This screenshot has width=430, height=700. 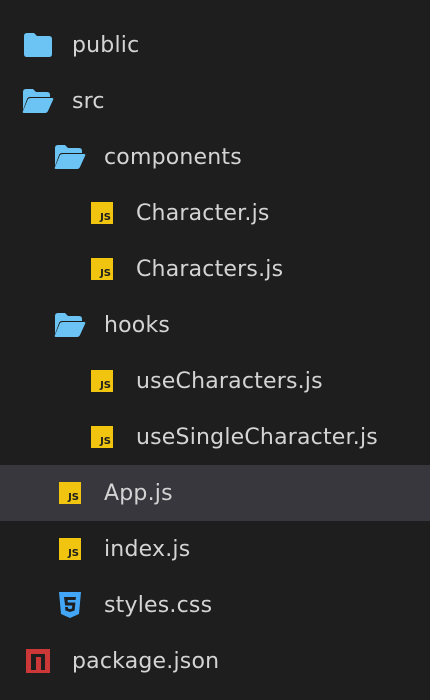 What do you see at coordinates (147, 549) in the screenshot?
I see `tree-item-label: index.js` at bounding box center [147, 549].